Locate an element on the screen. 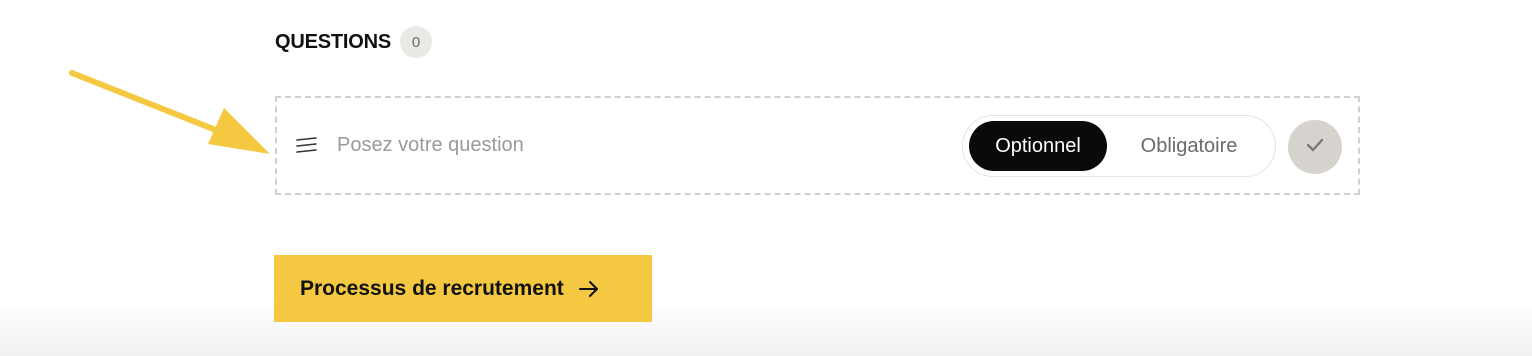  question-input is located at coordinates (617, 145).